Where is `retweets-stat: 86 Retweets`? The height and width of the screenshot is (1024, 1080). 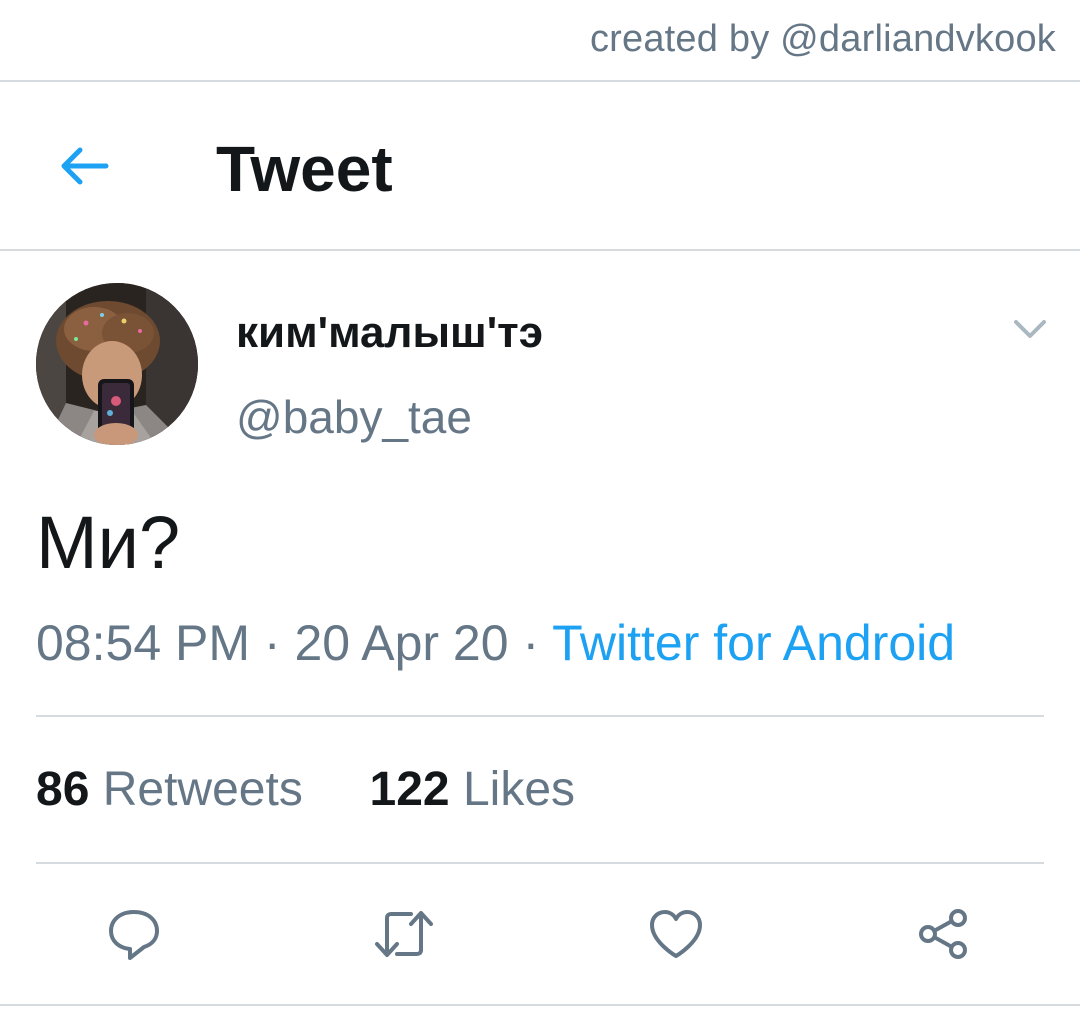 retweets-stat: 86 Retweets is located at coordinates (176, 789).